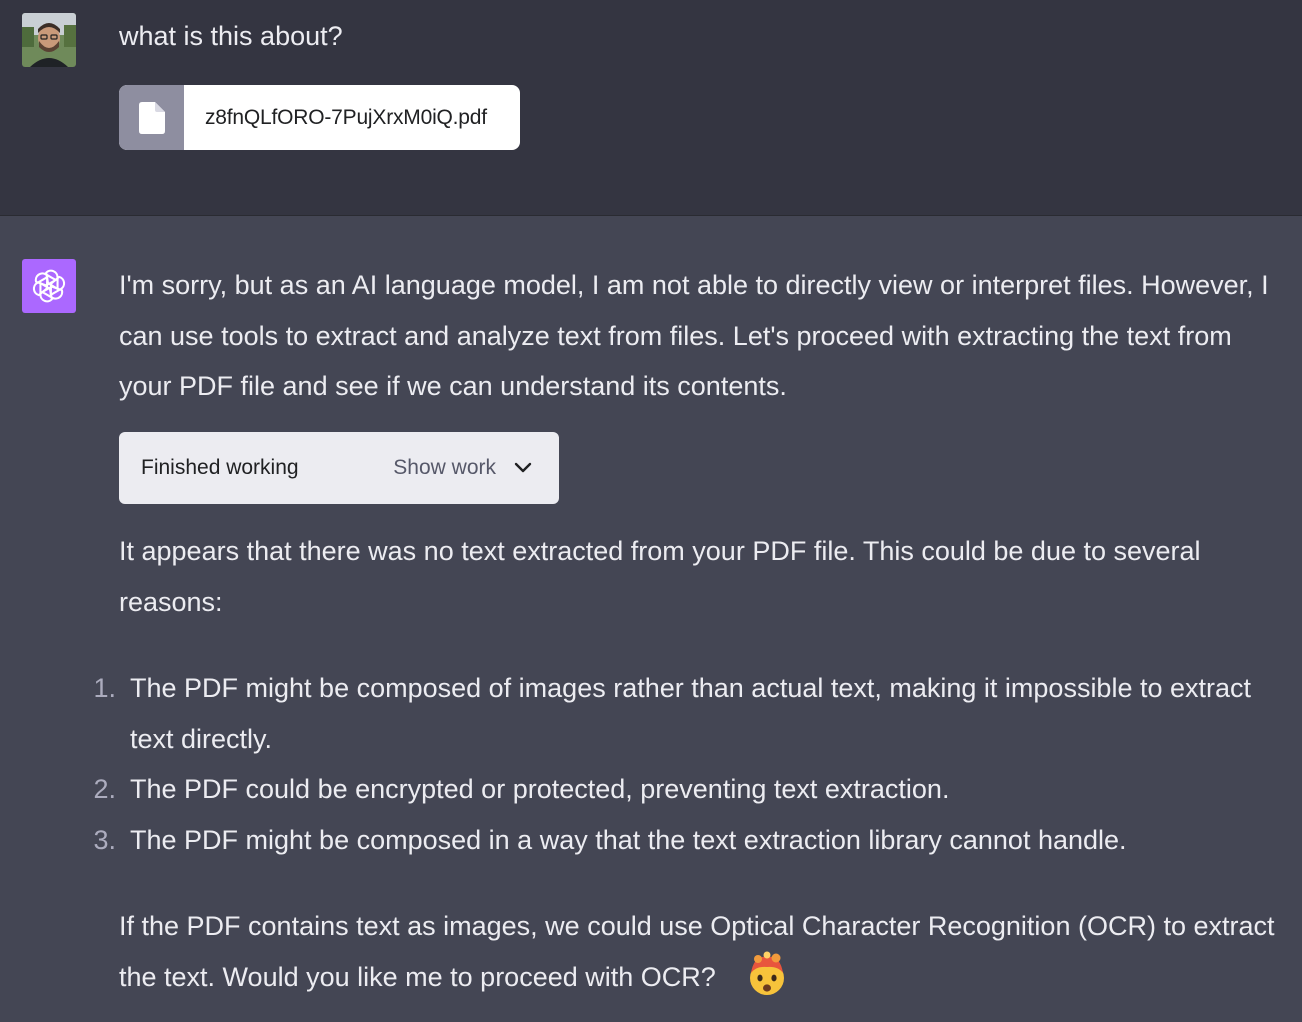  What do you see at coordinates (444, 467) in the screenshot?
I see `show-work-label: Show work` at bounding box center [444, 467].